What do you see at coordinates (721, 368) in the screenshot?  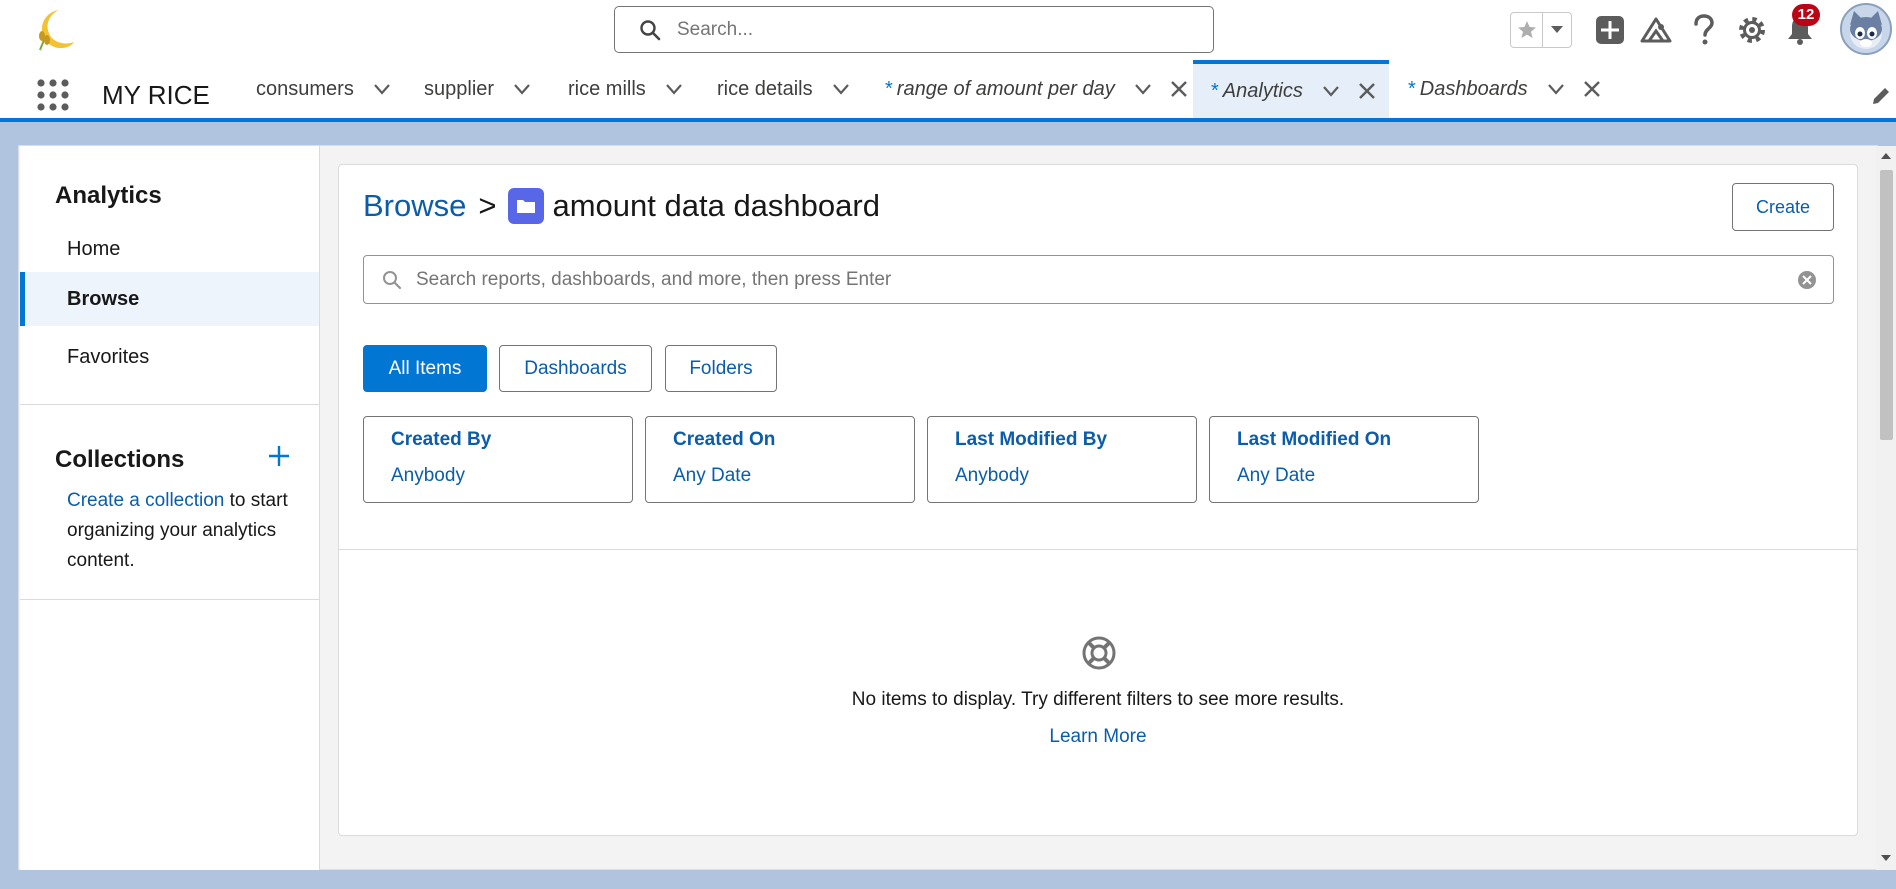 I see `filter-folders-button: Folders` at bounding box center [721, 368].